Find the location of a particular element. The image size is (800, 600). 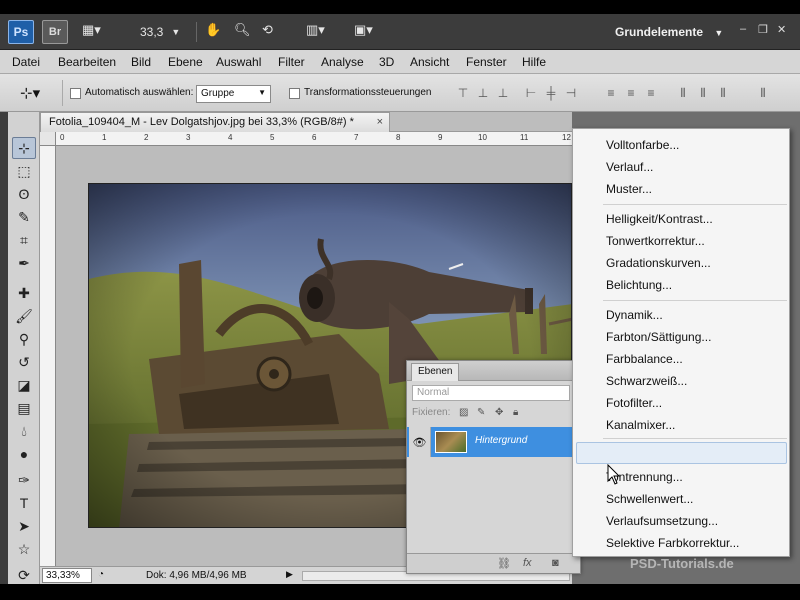

align-top-icon: ⊤ is located at coordinates (463, 93).